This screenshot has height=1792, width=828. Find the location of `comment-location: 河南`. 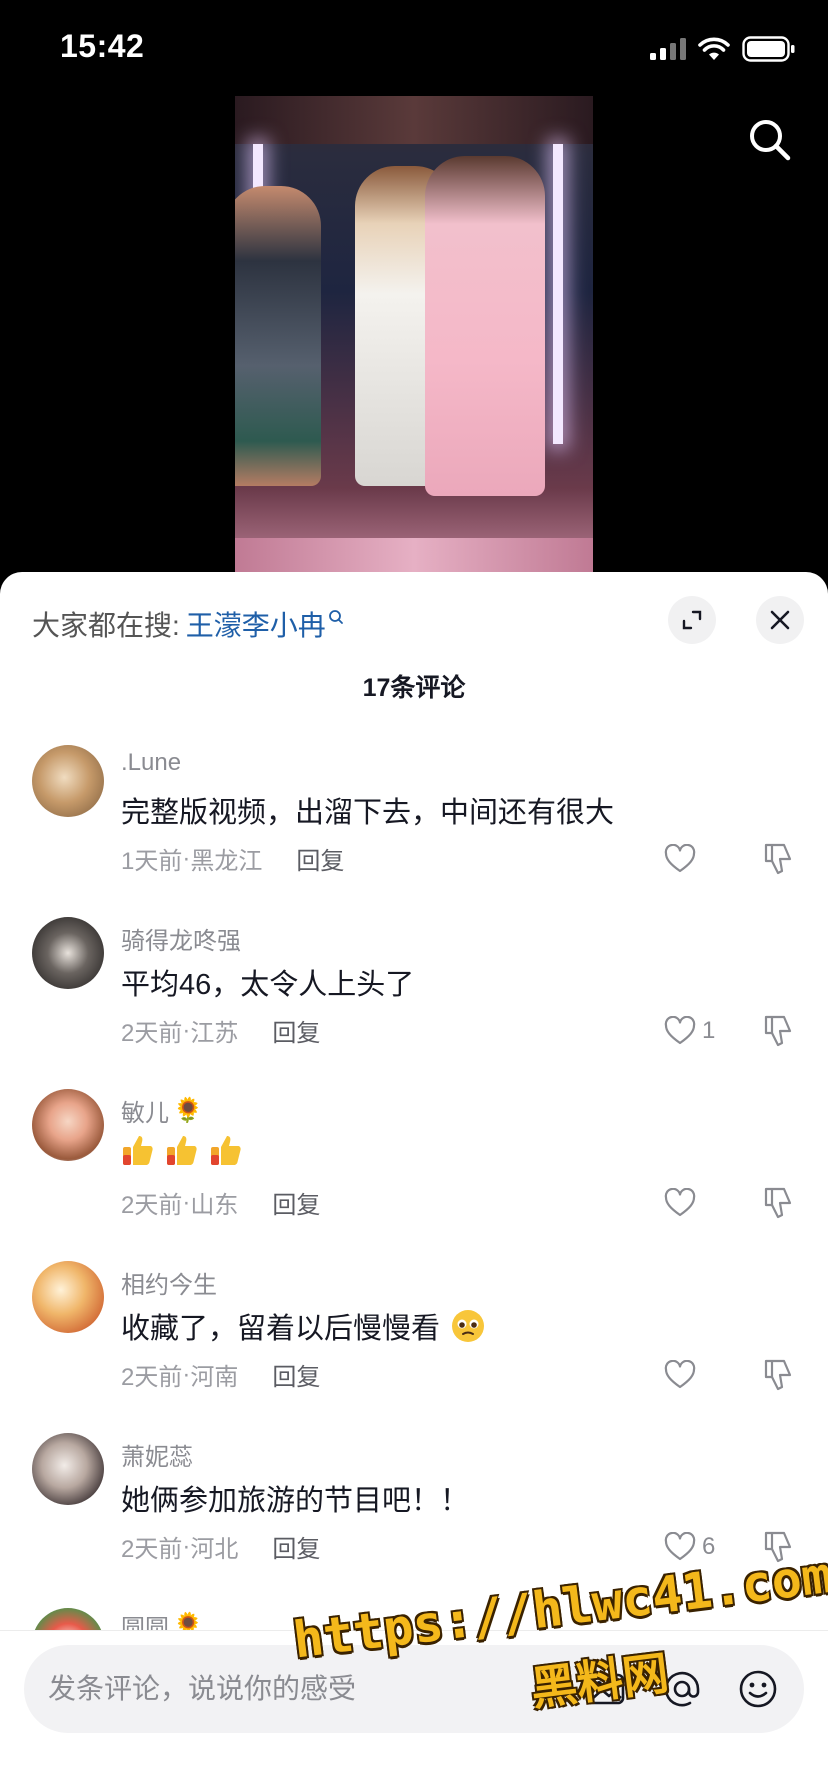

comment-location: 河南 is located at coordinates (214, 1377).